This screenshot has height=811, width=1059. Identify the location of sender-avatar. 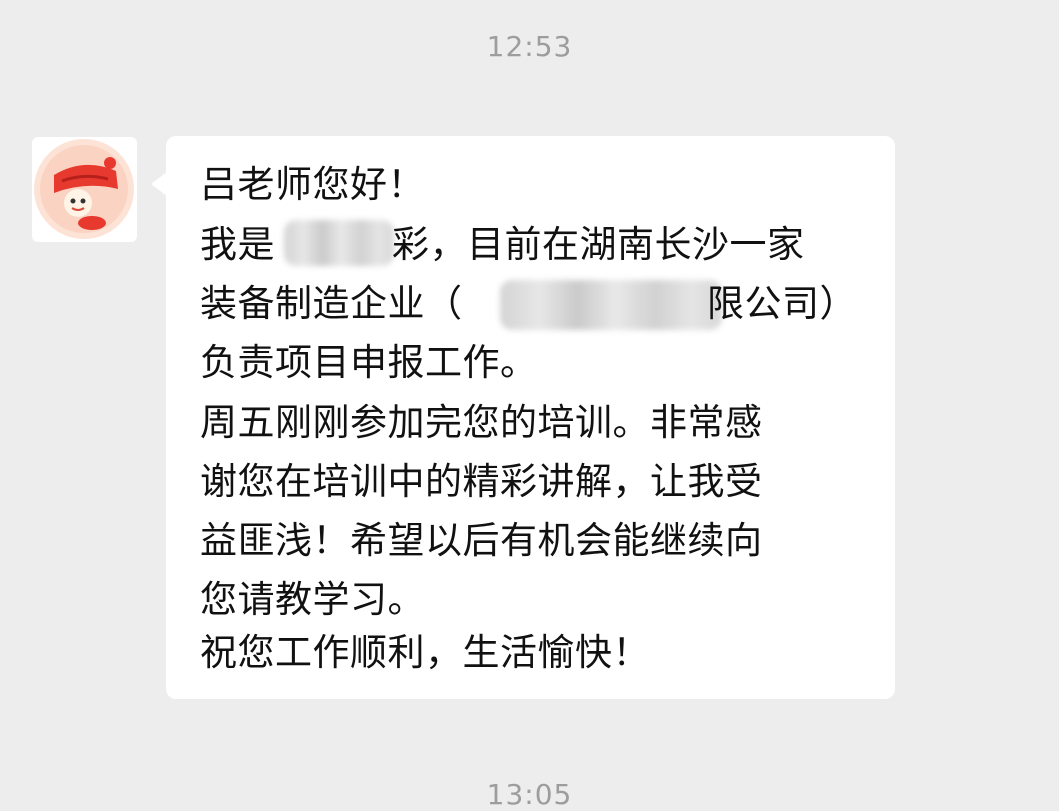
(84, 189).